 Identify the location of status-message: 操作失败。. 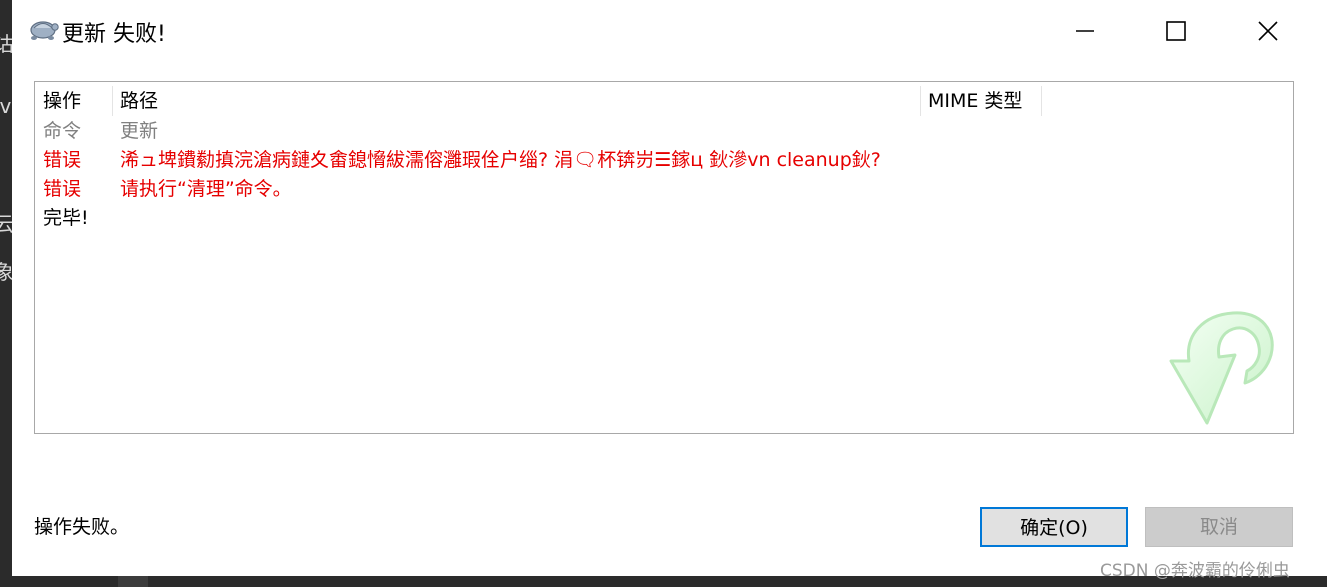
(82, 527).